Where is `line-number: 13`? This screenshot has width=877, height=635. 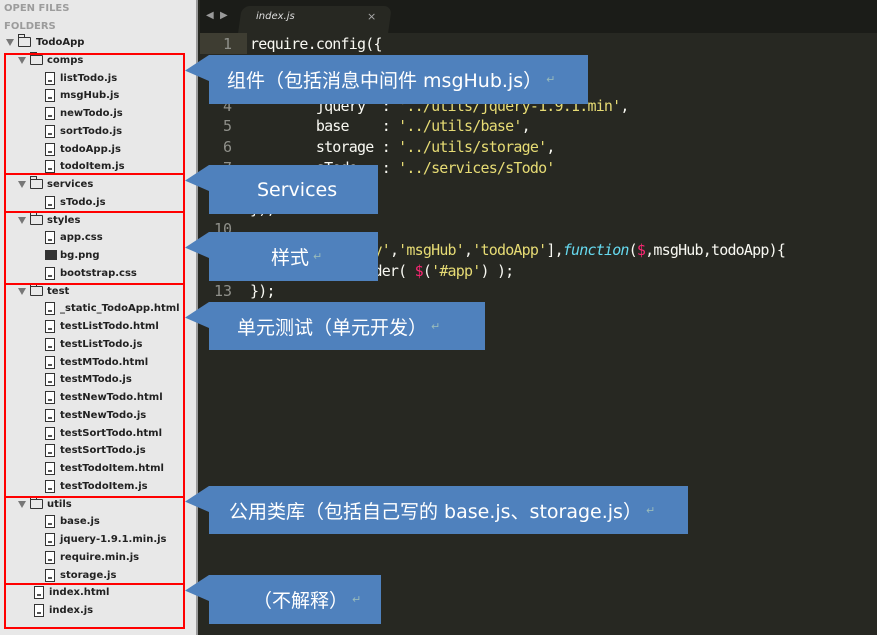 line-number: 13 is located at coordinates (222, 291).